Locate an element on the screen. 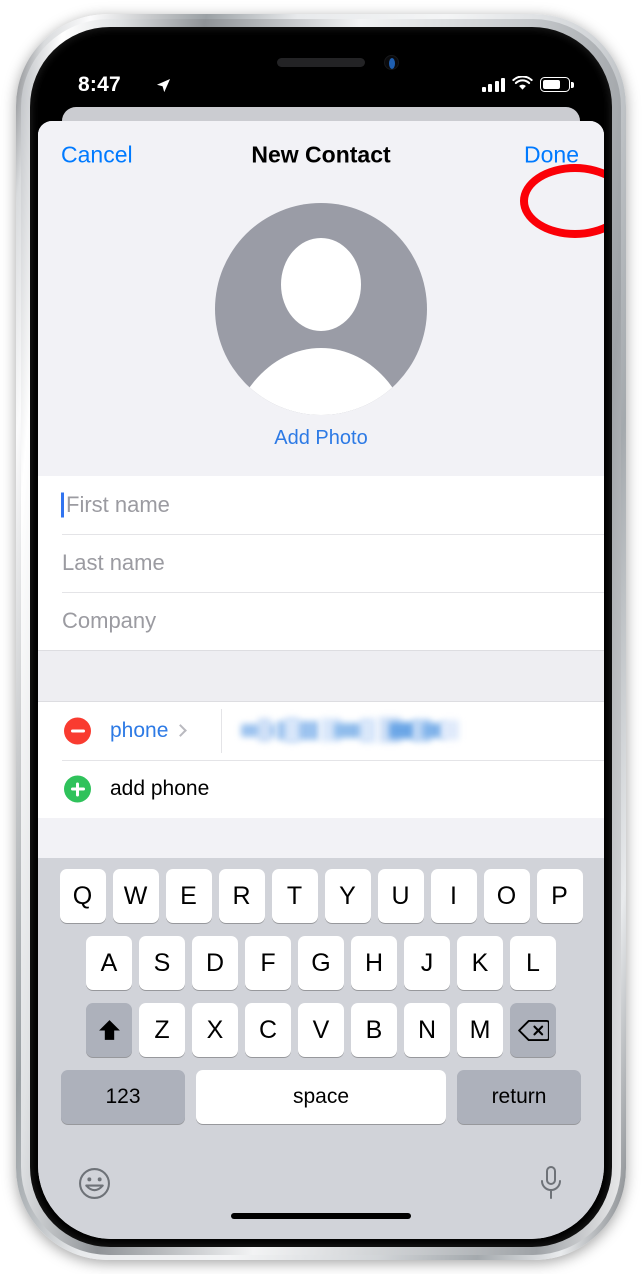  space-key: space is located at coordinates (321, 1097).